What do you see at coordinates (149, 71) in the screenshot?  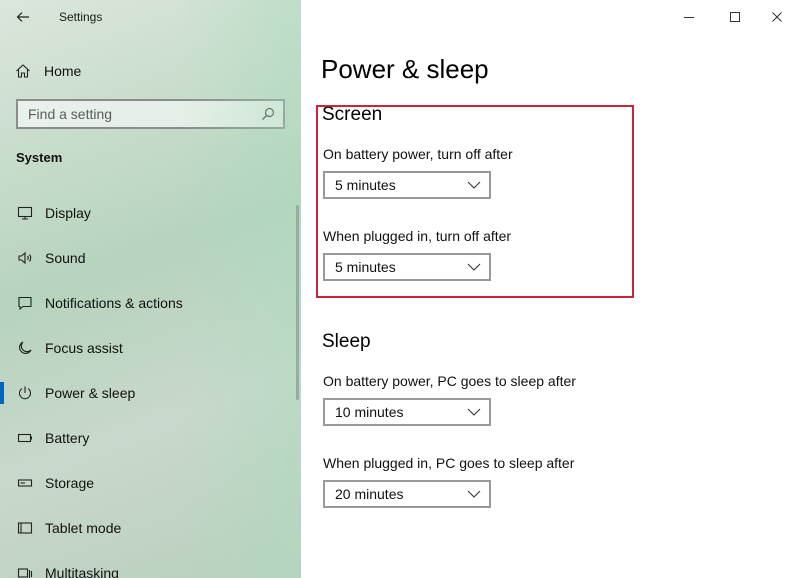 I see `home-link: Home` at bounding box center [149, 71].